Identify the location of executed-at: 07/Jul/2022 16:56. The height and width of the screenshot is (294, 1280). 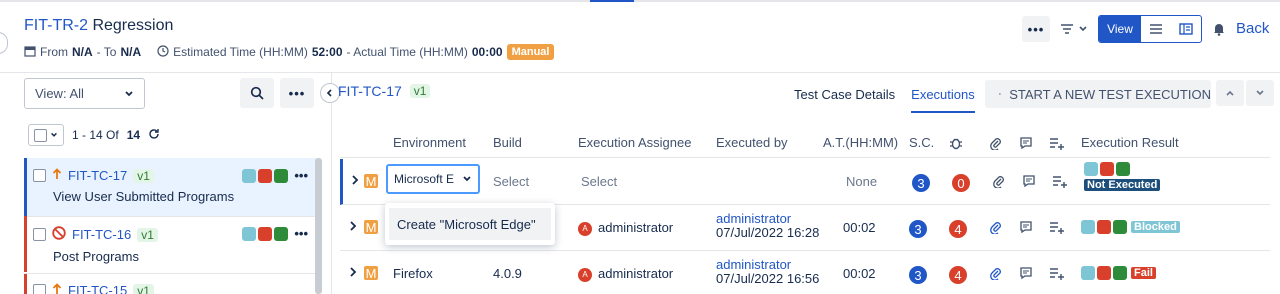
(768, 278).